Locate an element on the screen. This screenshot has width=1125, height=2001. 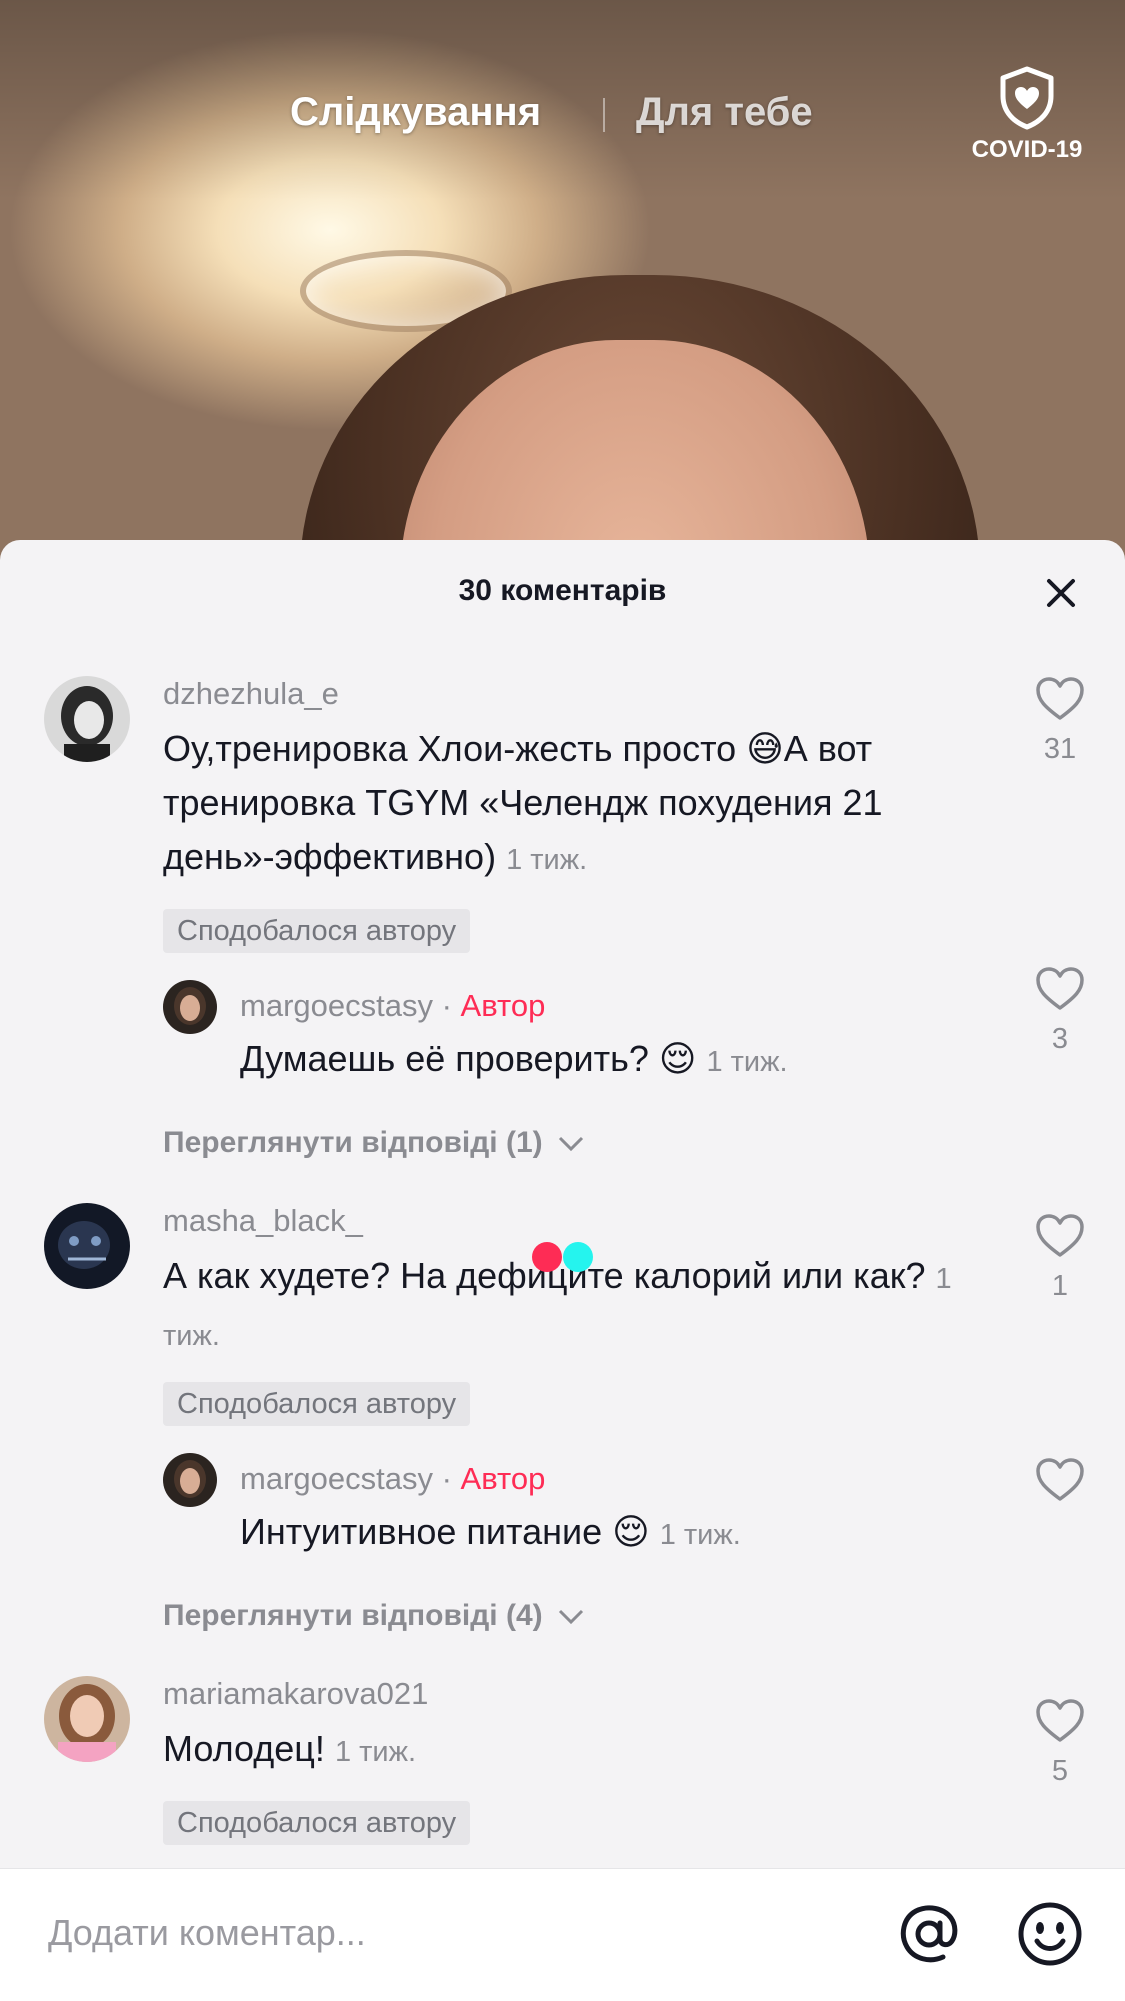
tab-following: Слідкування is located at coordinates (415, 112).